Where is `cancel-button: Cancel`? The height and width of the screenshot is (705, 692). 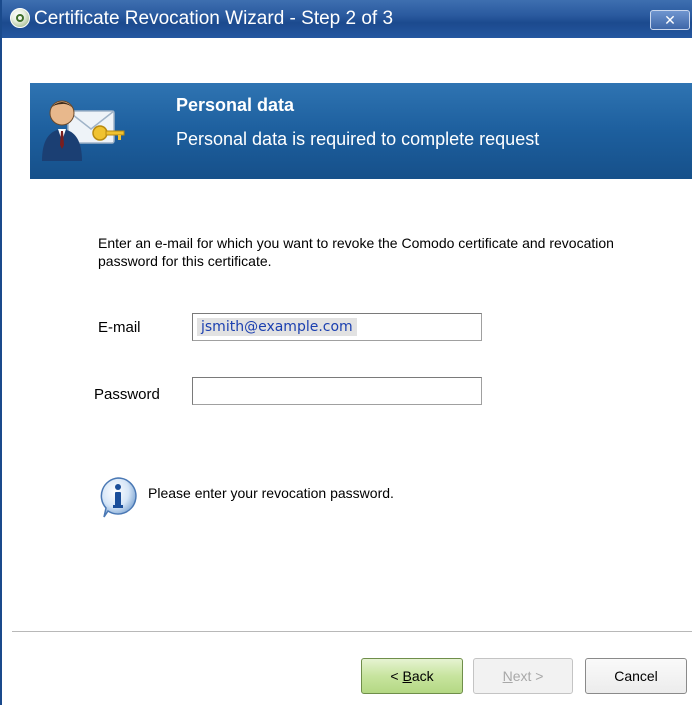 cancel-button: Cancel is located at coordinates (636, 676).